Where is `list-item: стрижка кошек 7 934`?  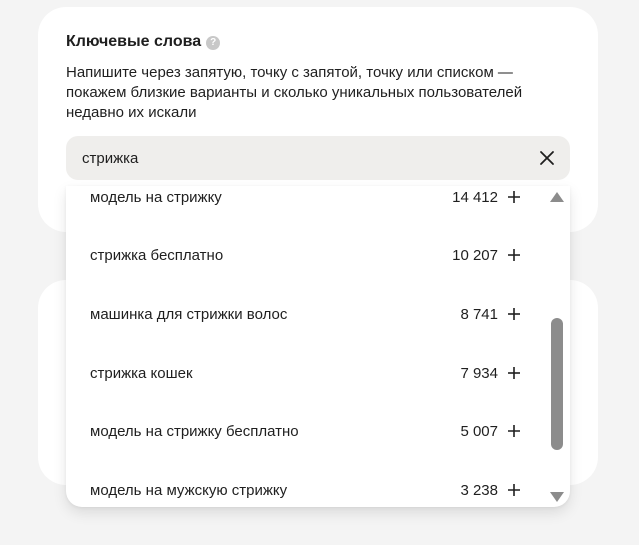
list-item: стрижка кошек 7 934 is located at coordinates (306, 373).